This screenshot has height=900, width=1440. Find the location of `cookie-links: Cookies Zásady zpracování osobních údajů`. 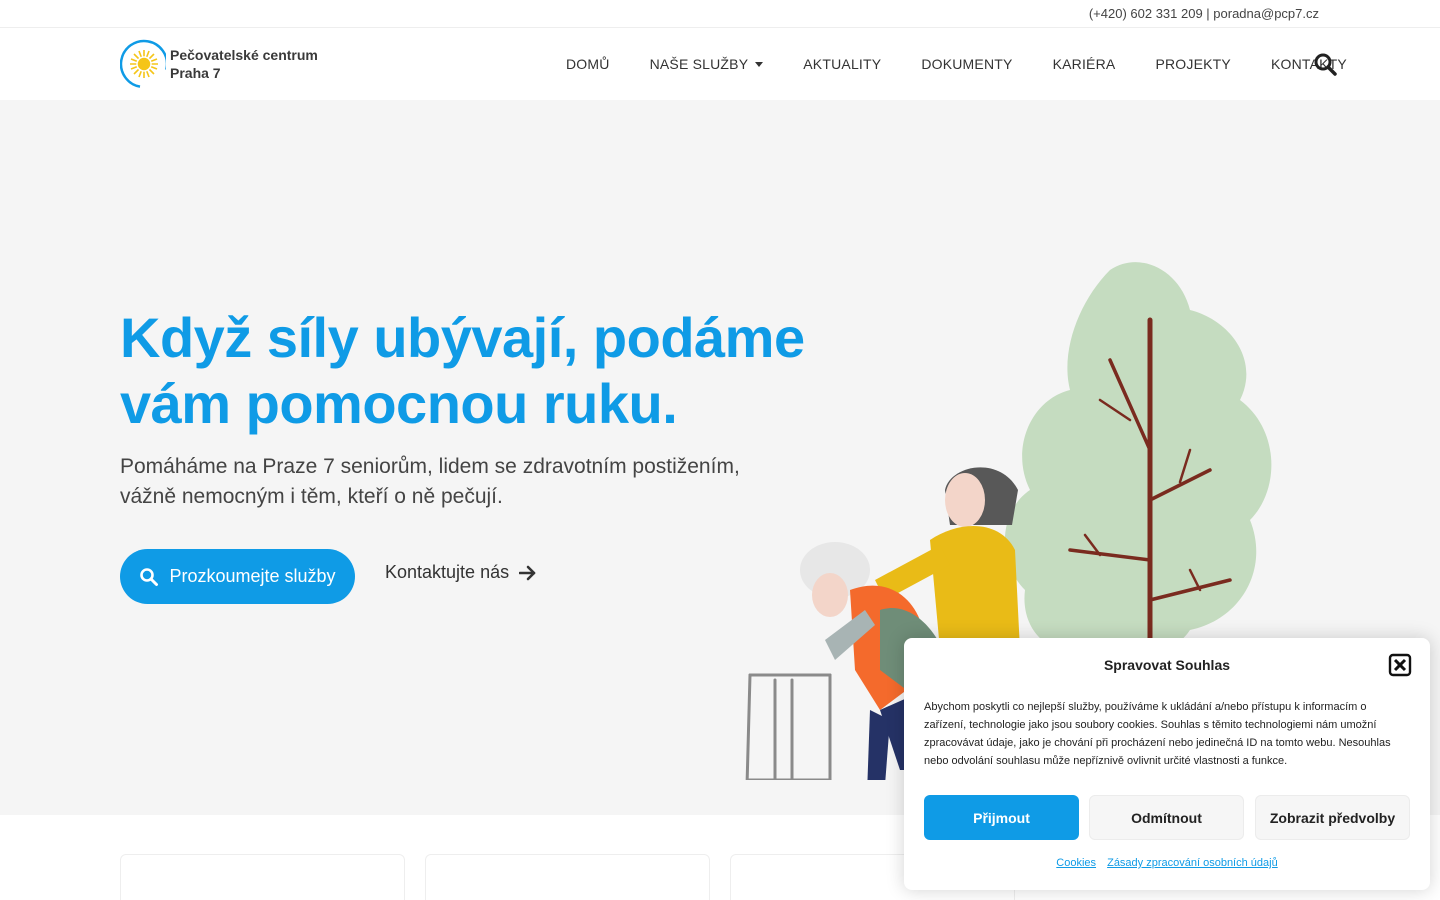

cookie-links: Cookies Zásady zpracování osobních údajů is located at coordinates (1167, 863).